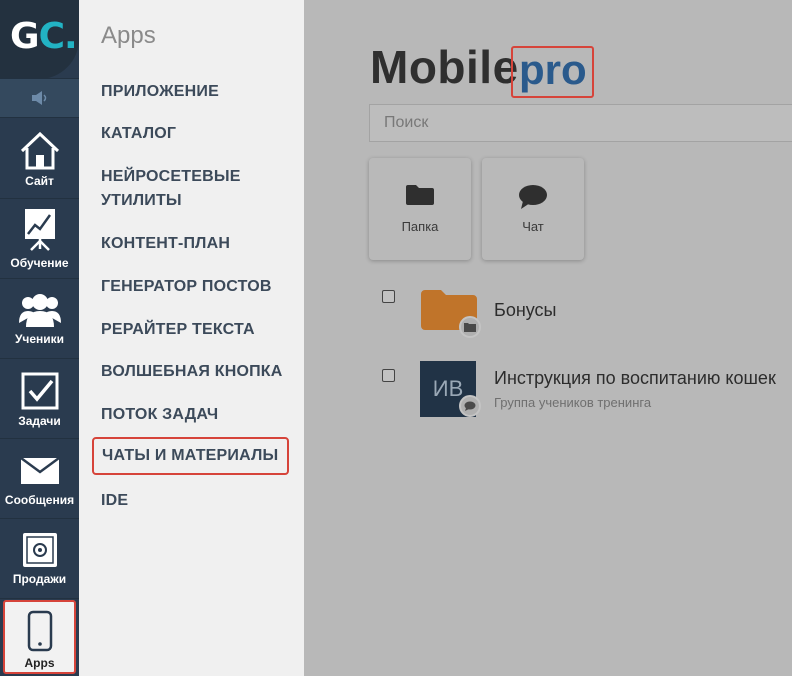 The height and width of the screenshot is (676, 792). What do you see at coordinates (39, 263) in the screenshot?
I see `rail-item-label: Обучение` at bounding box center [39, 263].